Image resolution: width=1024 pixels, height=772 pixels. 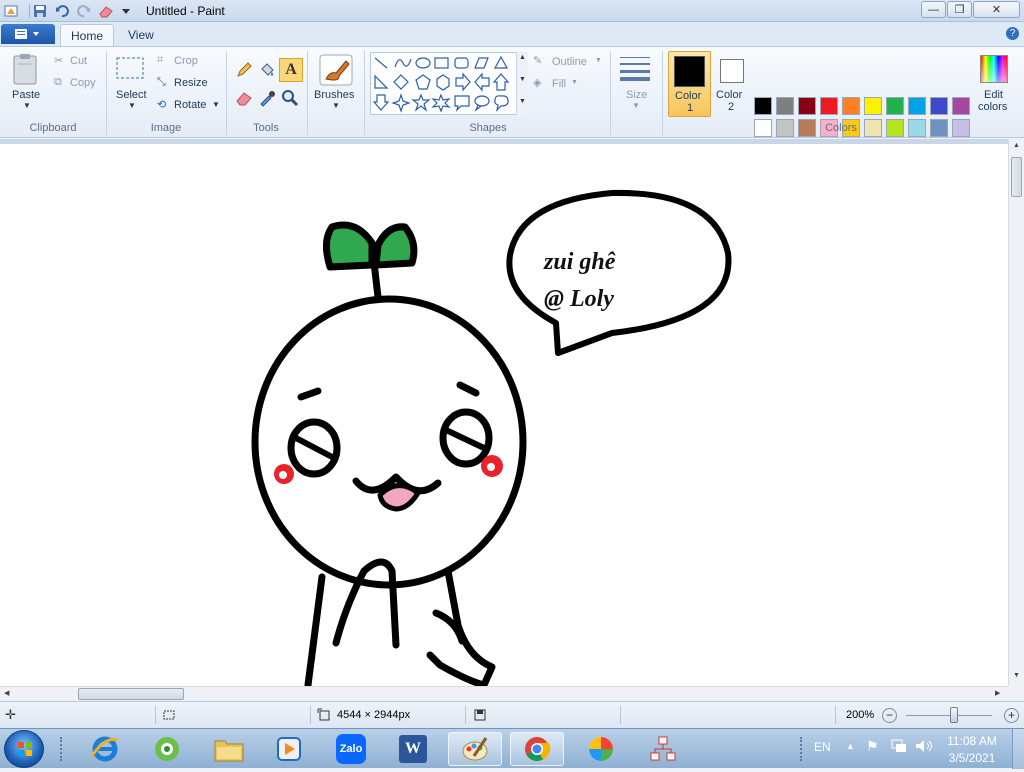 What do you see at coordinates (11, 11) in the screenshot?
I see `paint-app-icon` at bounding box center [11, 11].